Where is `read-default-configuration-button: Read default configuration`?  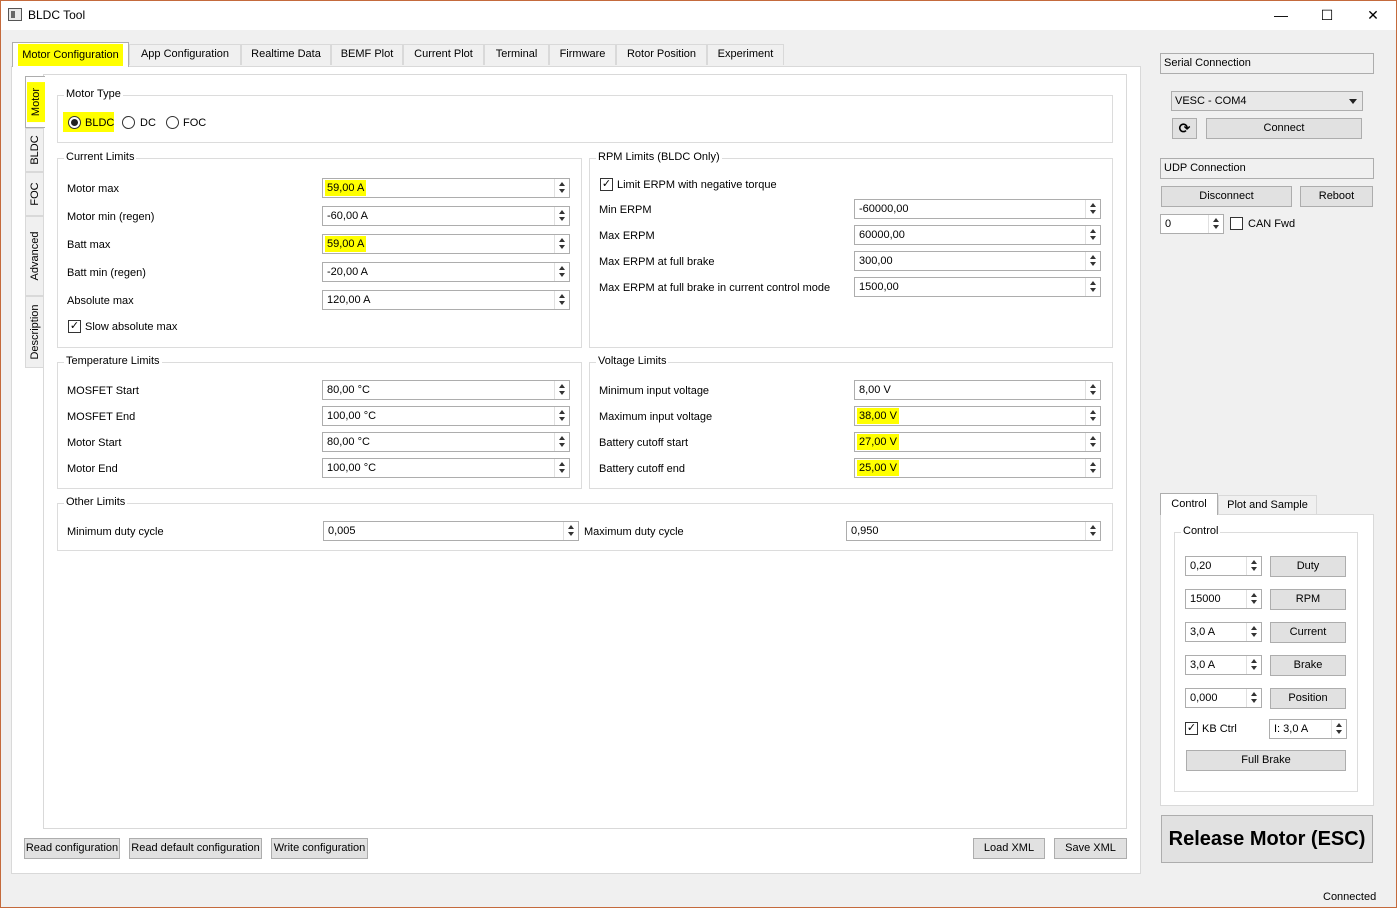 read-default-configuration-button: Read default configuration is located at coordinates (195, 848).